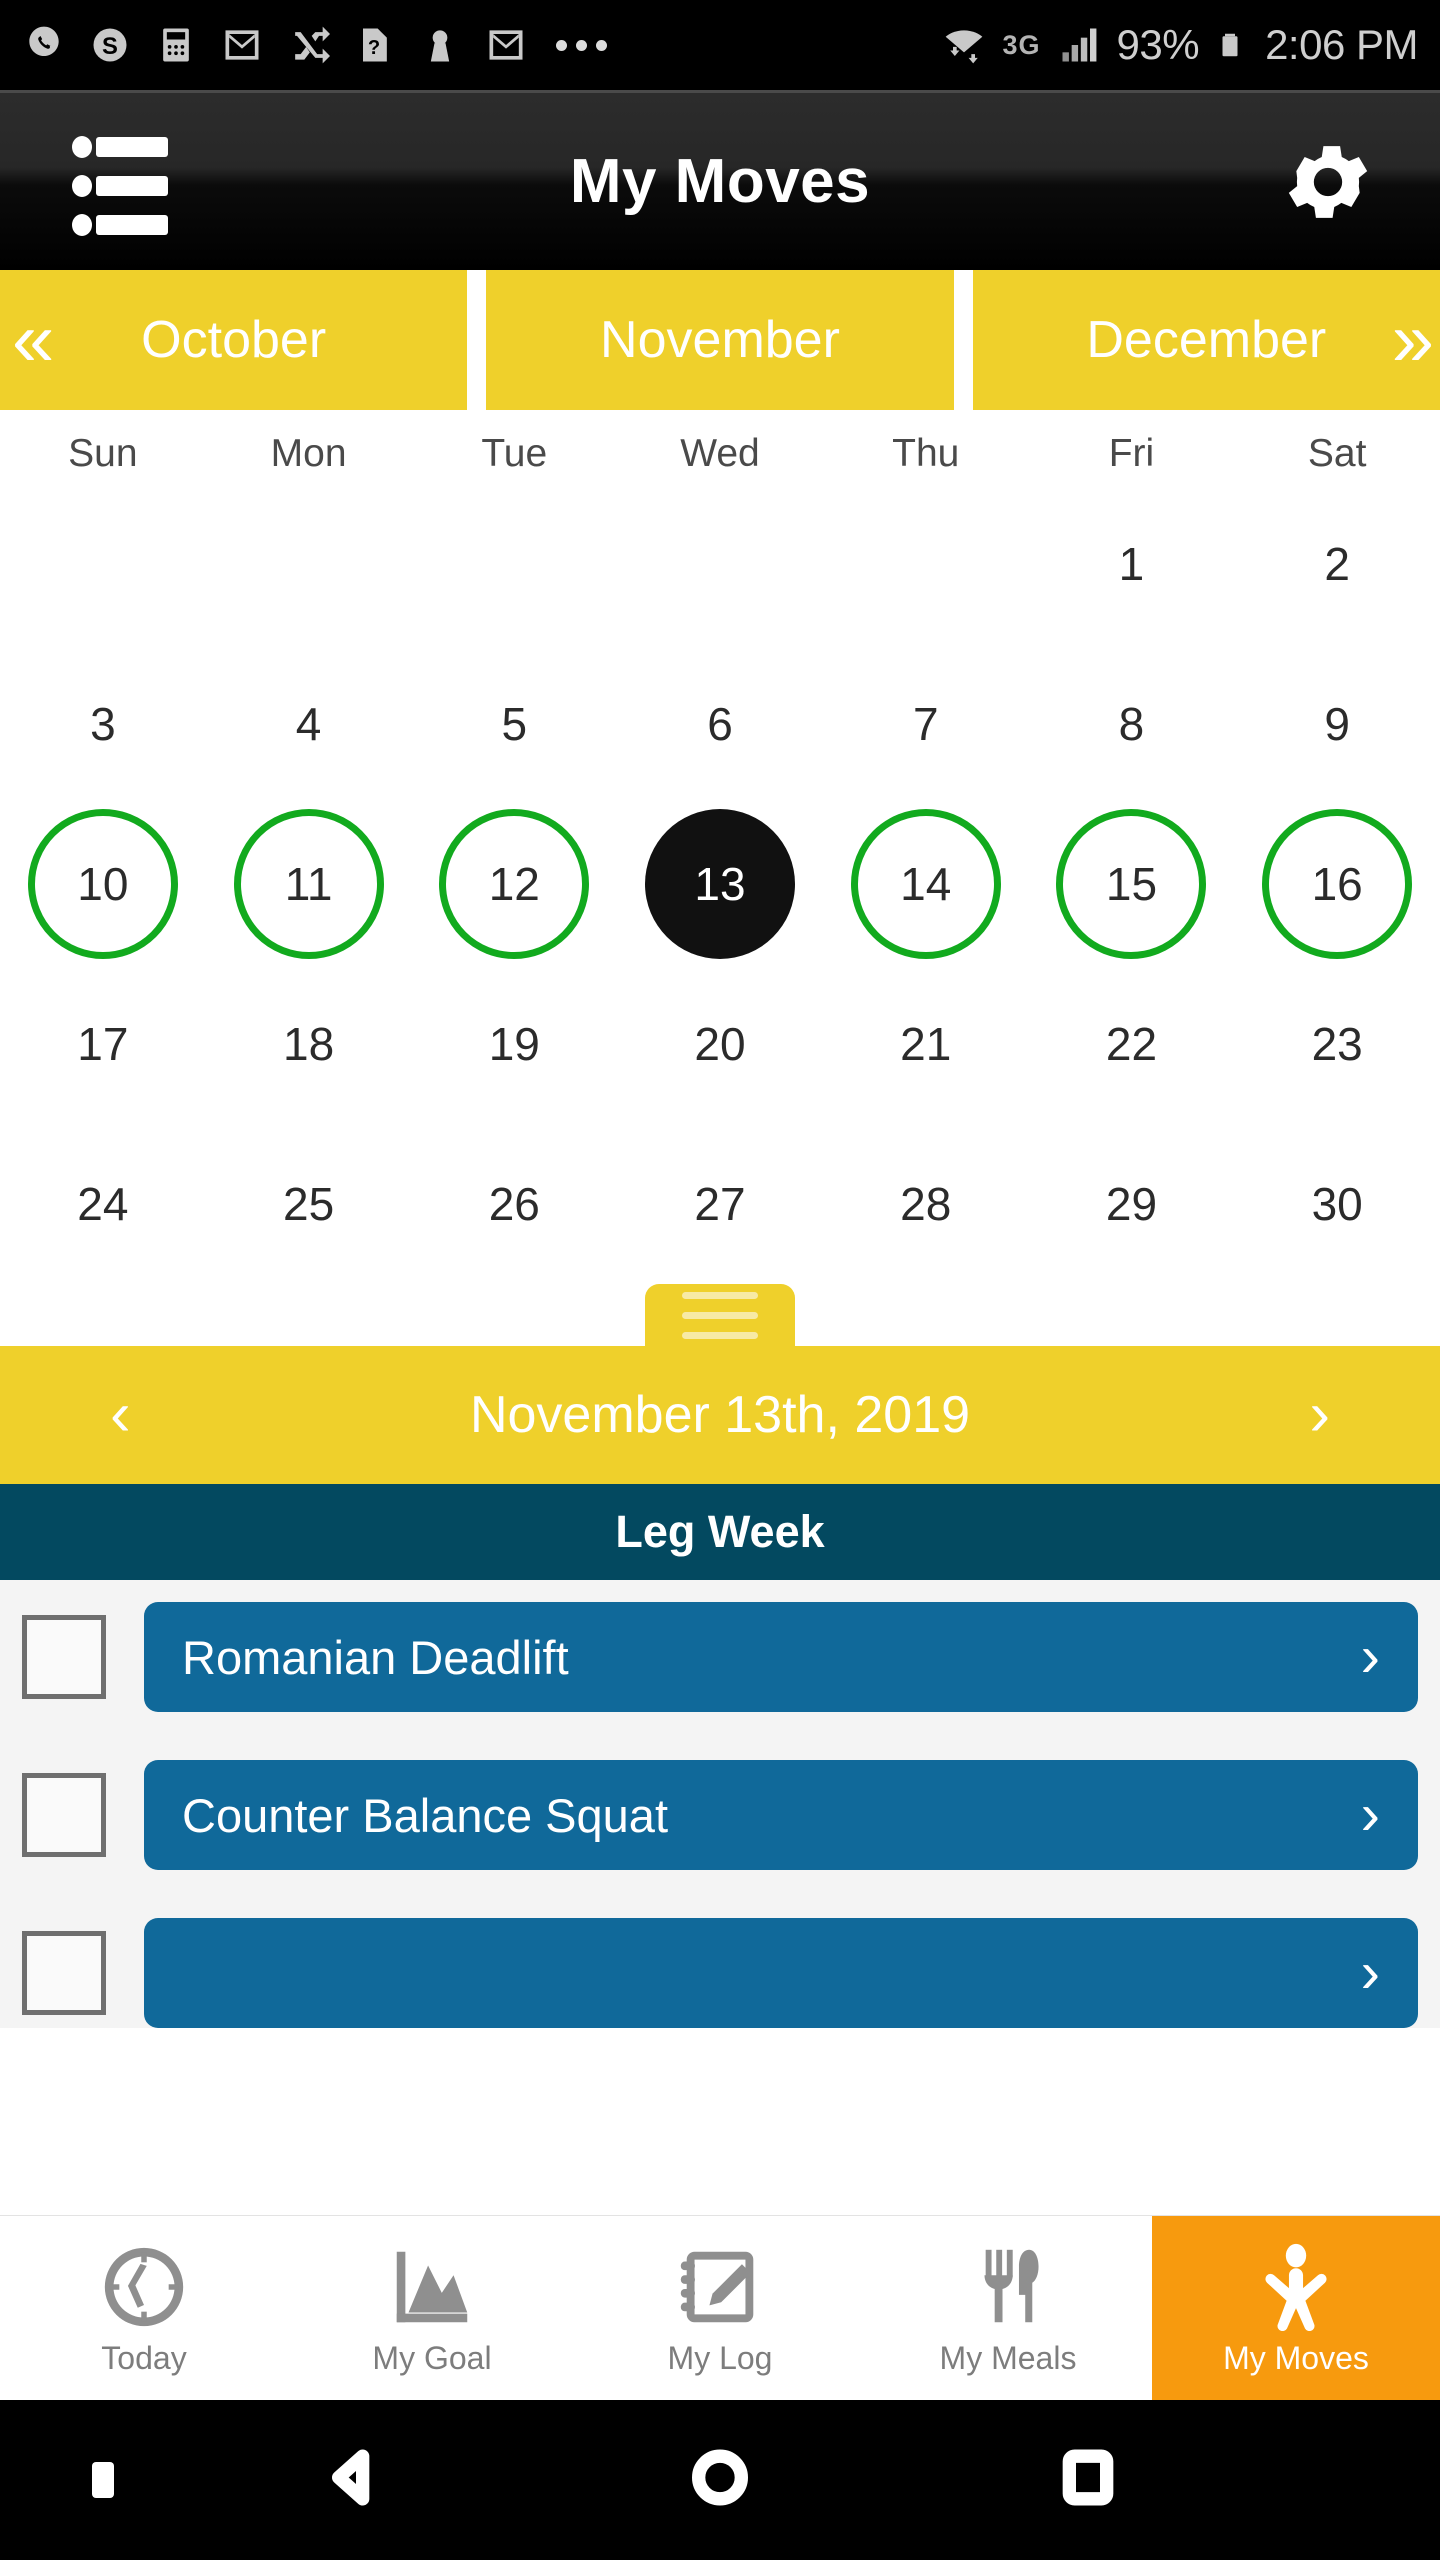 The width and height of the screenshot is (1440, 2560). I want to click on tab-my-moves: My Moves, so click(1296, 2308).